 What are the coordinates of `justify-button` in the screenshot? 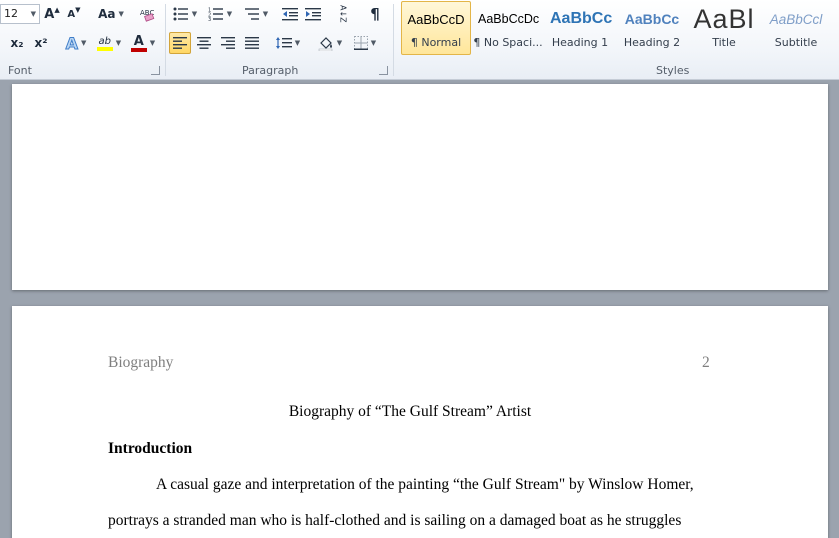 It's located at (252, 43).